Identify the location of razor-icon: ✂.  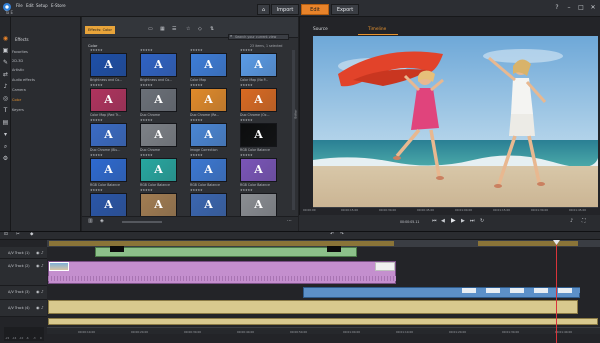
(18, 235).